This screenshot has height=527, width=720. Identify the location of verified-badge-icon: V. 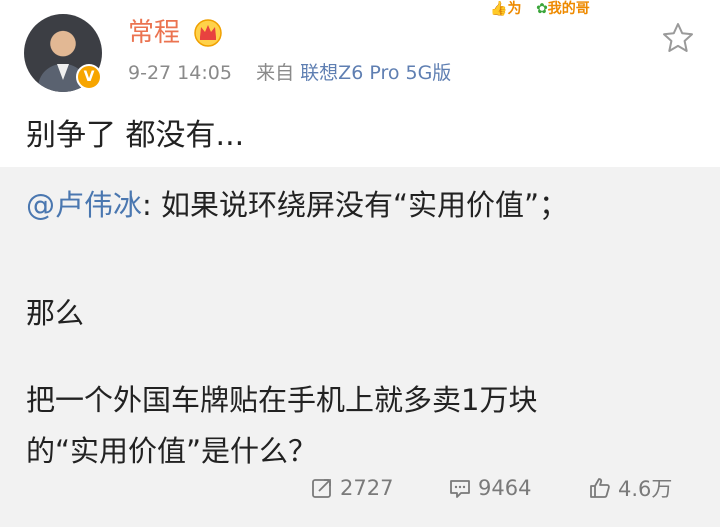
(89, 77).